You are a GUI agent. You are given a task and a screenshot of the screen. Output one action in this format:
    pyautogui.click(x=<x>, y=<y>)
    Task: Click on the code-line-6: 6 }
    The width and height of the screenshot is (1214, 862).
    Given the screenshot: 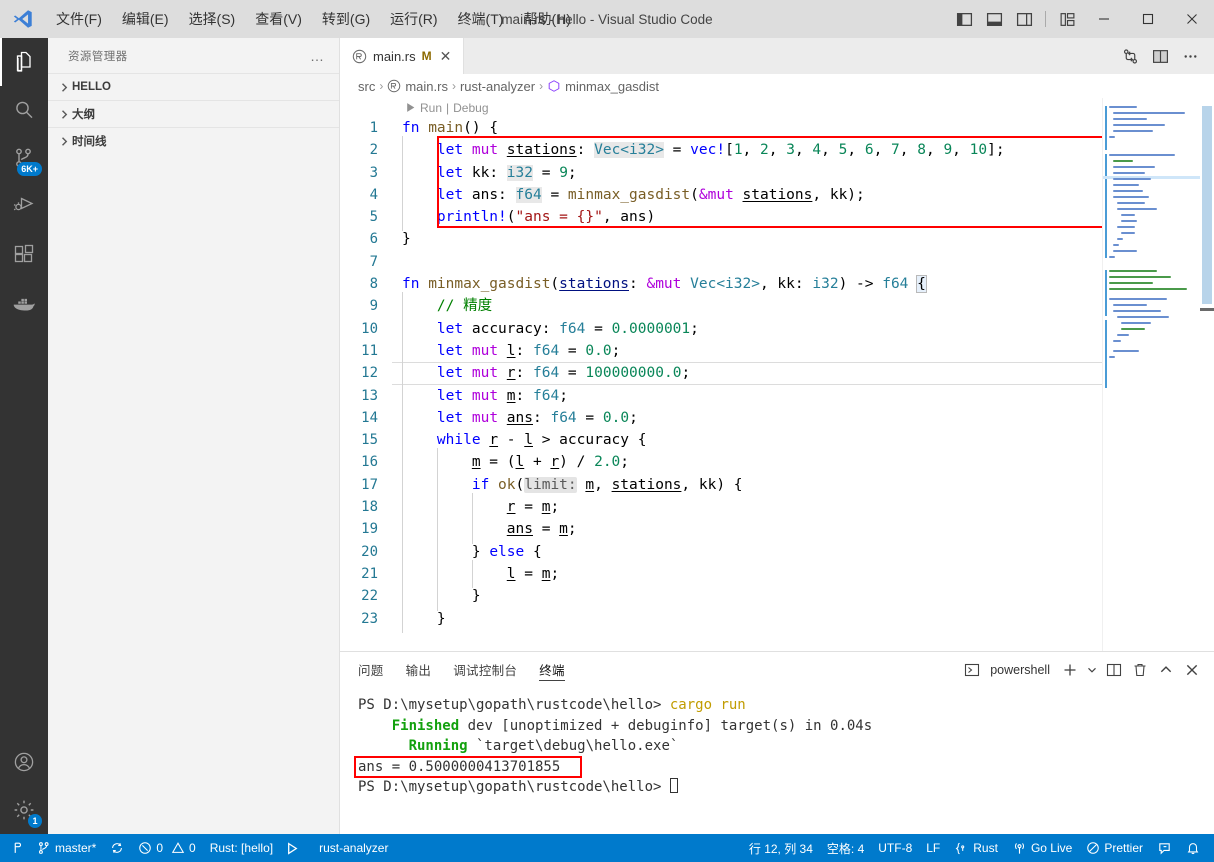 What is the action you would take?
    pyautogui.click(x=721, y=239)
    